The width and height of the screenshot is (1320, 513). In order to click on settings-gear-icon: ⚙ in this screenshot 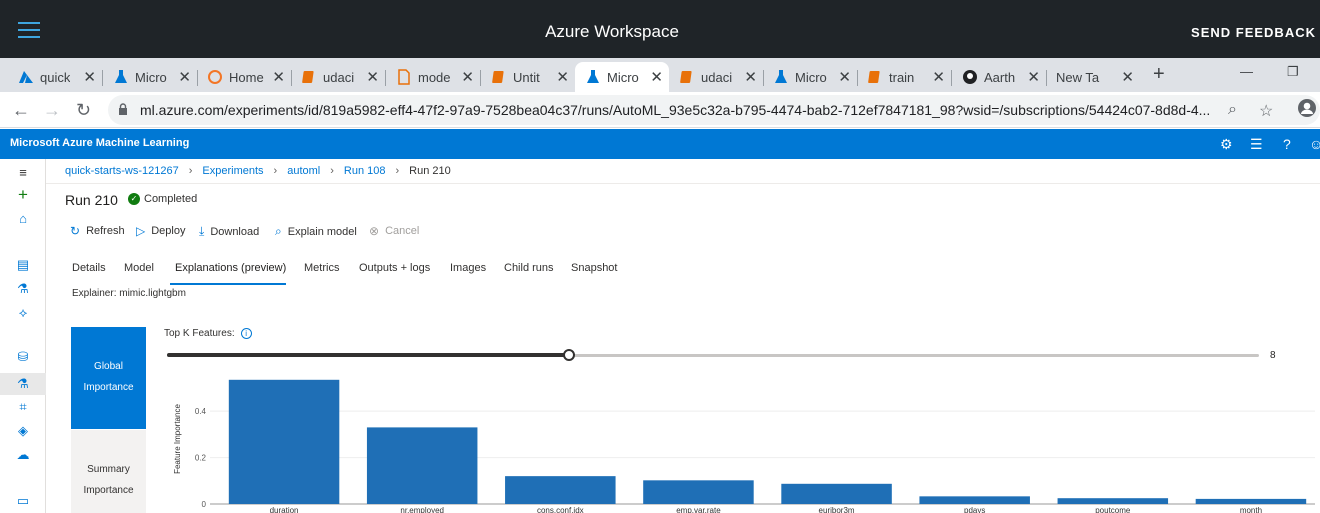, I will do `click(1226, 144)`.